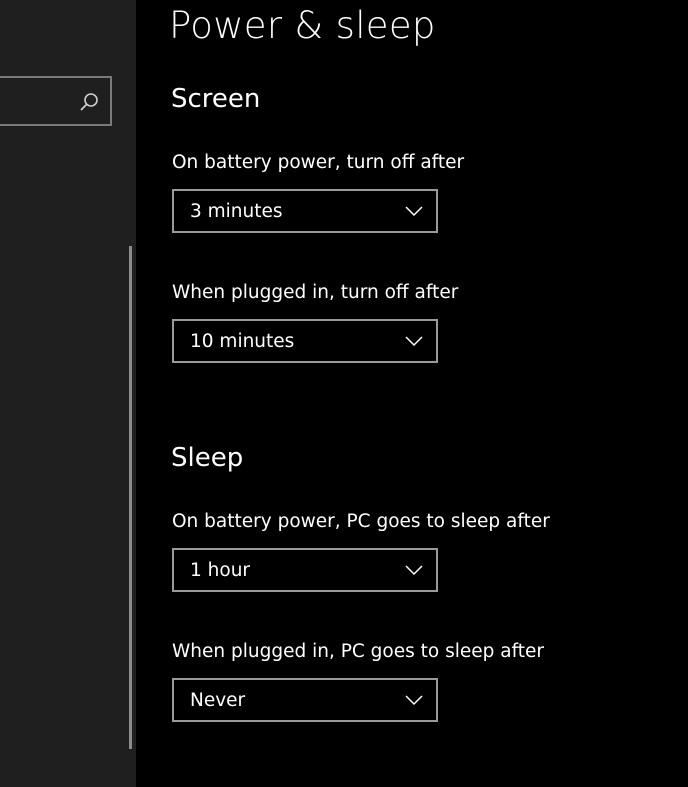 The height and width of the screenshot is (787, 688). What do you see at coordinates (302, 25) in the screenshot?
I see `page-title: Power & sleep` at bounding box center [302, 25].